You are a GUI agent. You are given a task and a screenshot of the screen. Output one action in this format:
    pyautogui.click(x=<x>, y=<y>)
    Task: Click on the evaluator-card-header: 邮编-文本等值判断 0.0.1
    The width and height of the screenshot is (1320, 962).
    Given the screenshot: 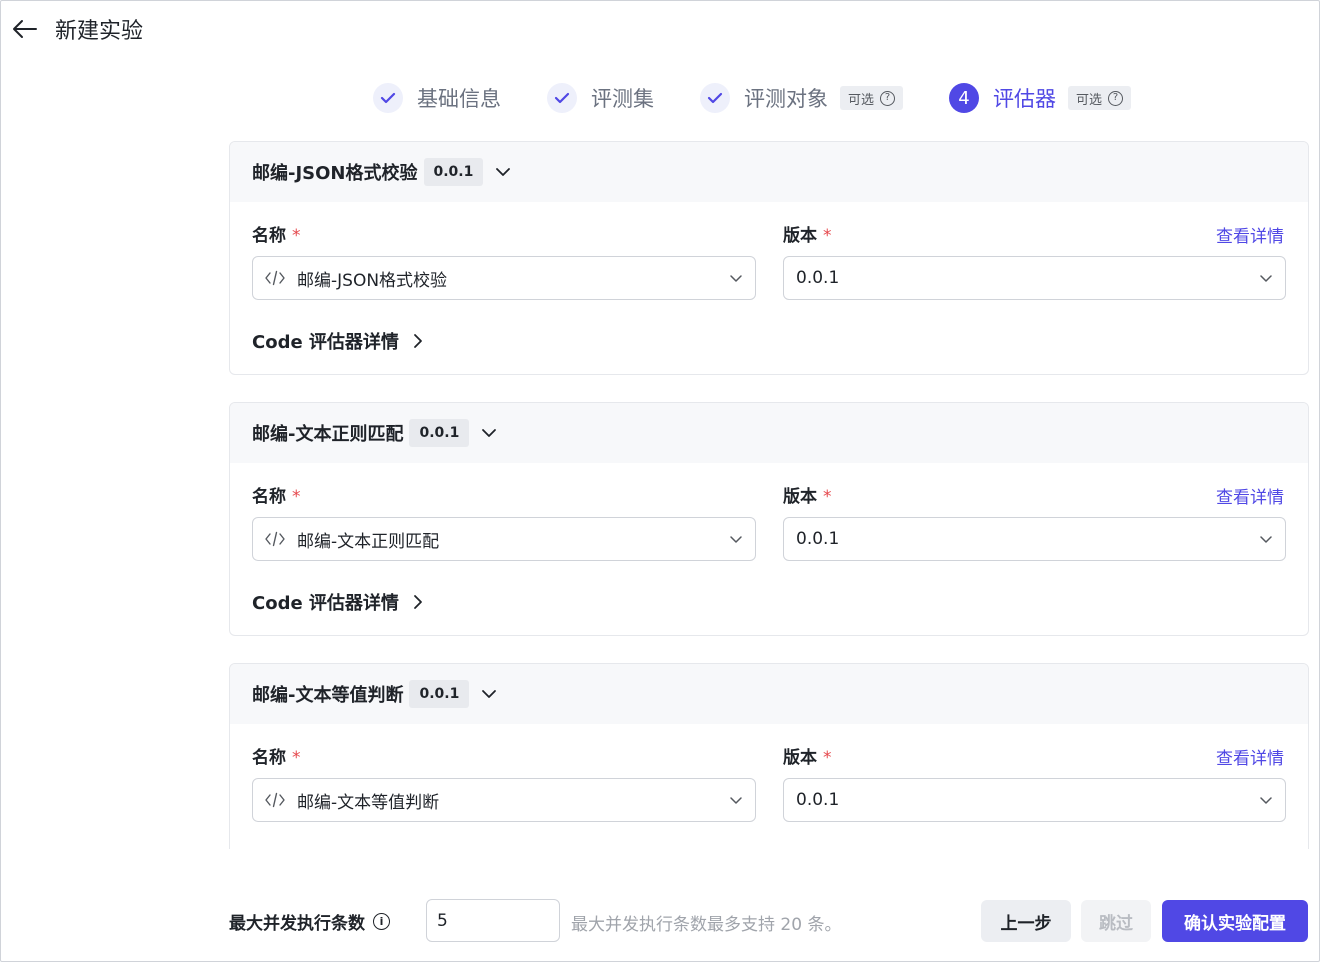 What is the action you would take?
    pyautogui.click(x=769, y=694)
    